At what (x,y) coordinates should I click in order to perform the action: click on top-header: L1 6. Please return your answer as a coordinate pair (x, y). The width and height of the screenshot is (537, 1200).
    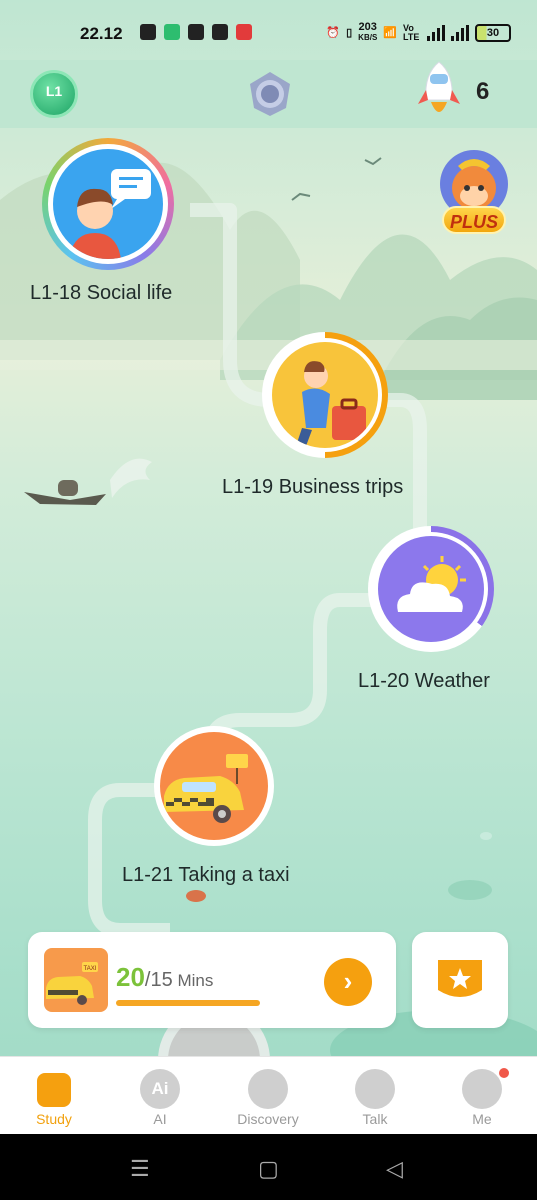
    Looking at the image, I should click on (268, 94).